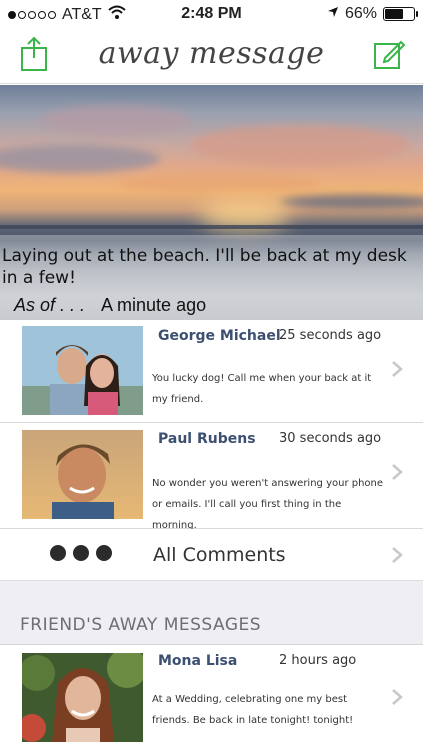  I want to click on friend-avatar, so click(82, 697).